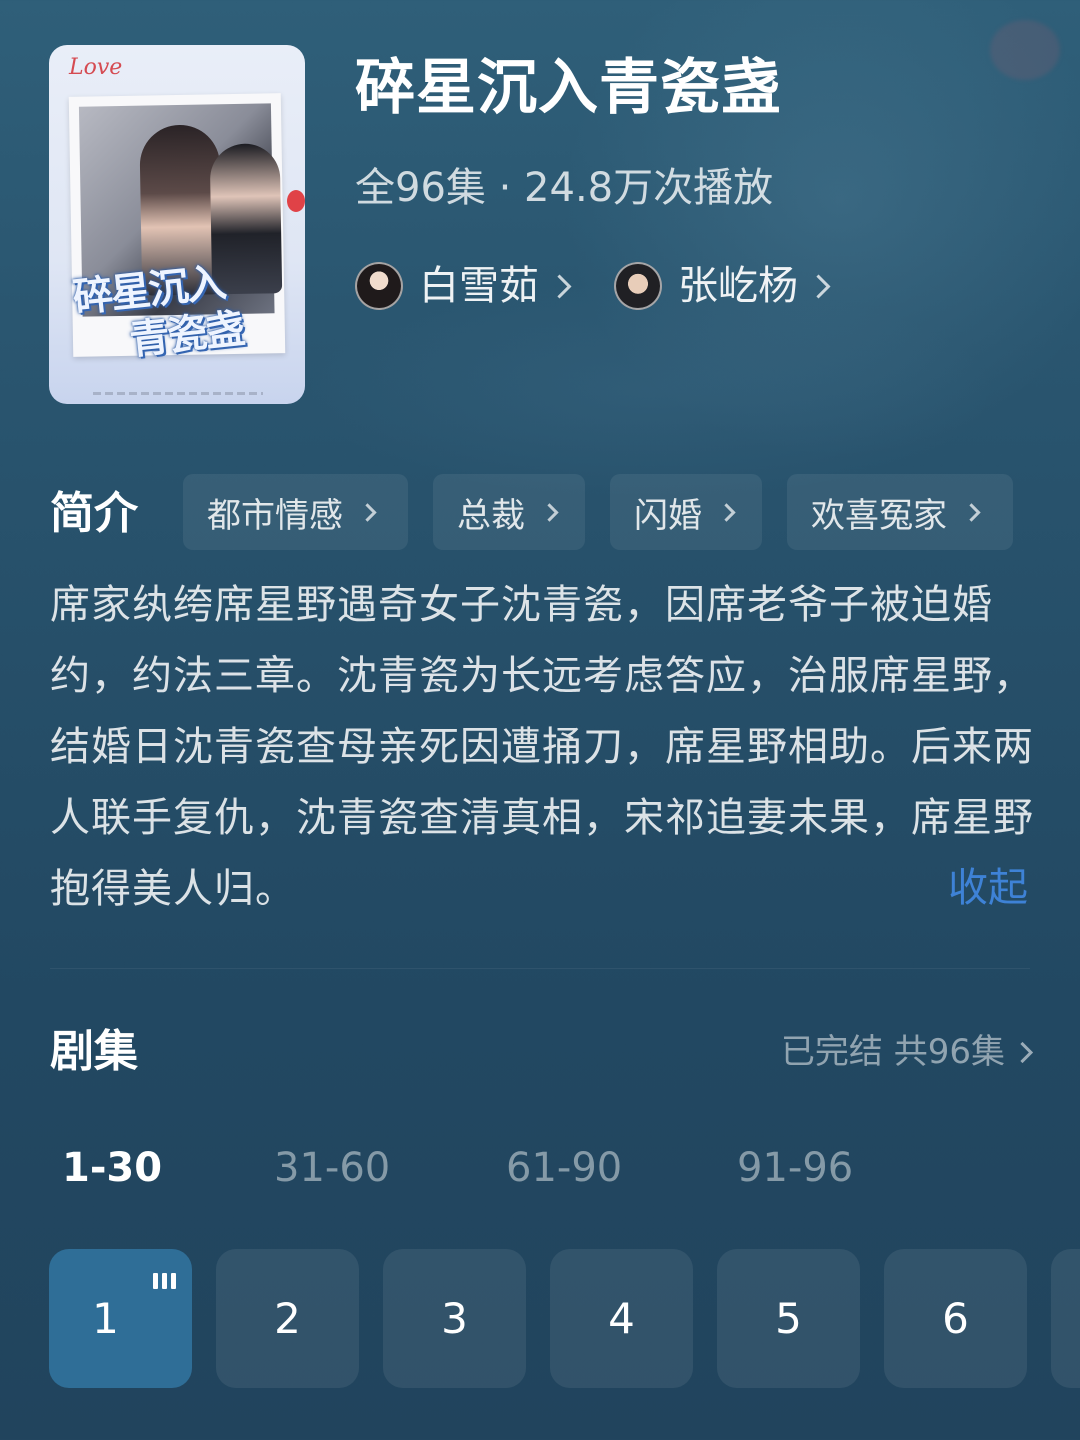 The height and width of the screenshot is (1440, 1080). What do you see at coordinates (564, 188) in the screenshot?
I see `drama-stats: 全96集 · 24.8万次播放` at bounding box center [564, 188].